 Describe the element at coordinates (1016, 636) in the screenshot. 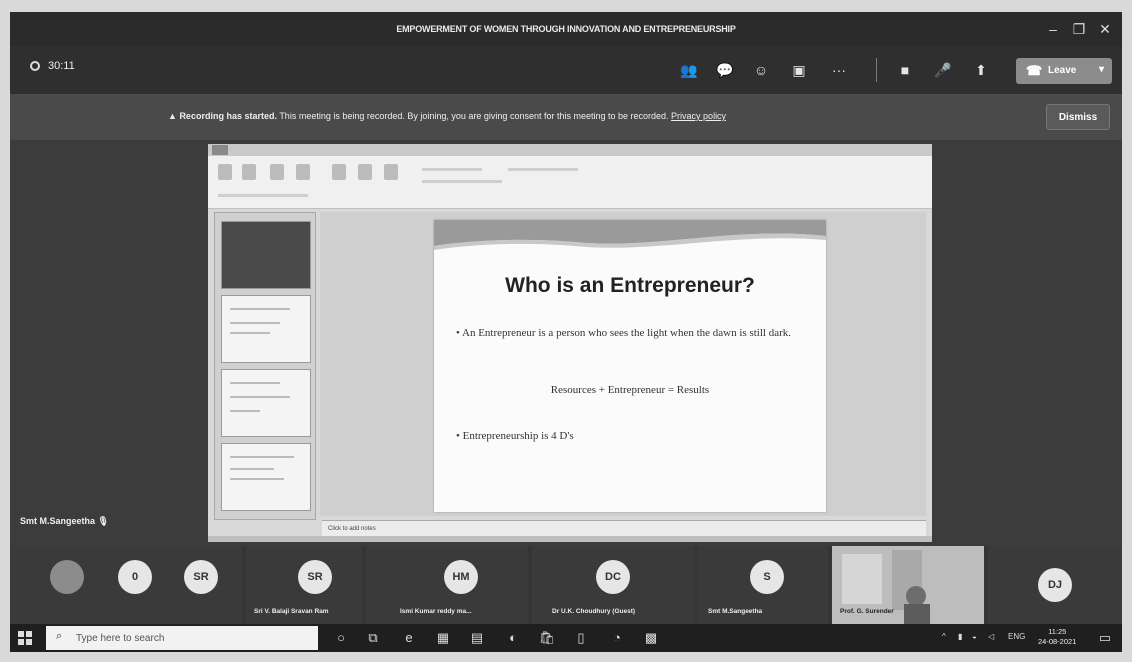

I see `language-indicator: ENG` at that location.